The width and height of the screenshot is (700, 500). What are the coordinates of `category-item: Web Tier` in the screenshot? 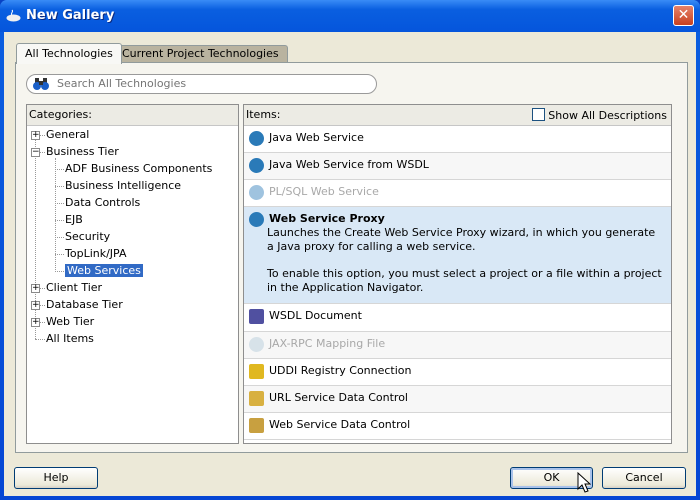 It's located at (70, 322).